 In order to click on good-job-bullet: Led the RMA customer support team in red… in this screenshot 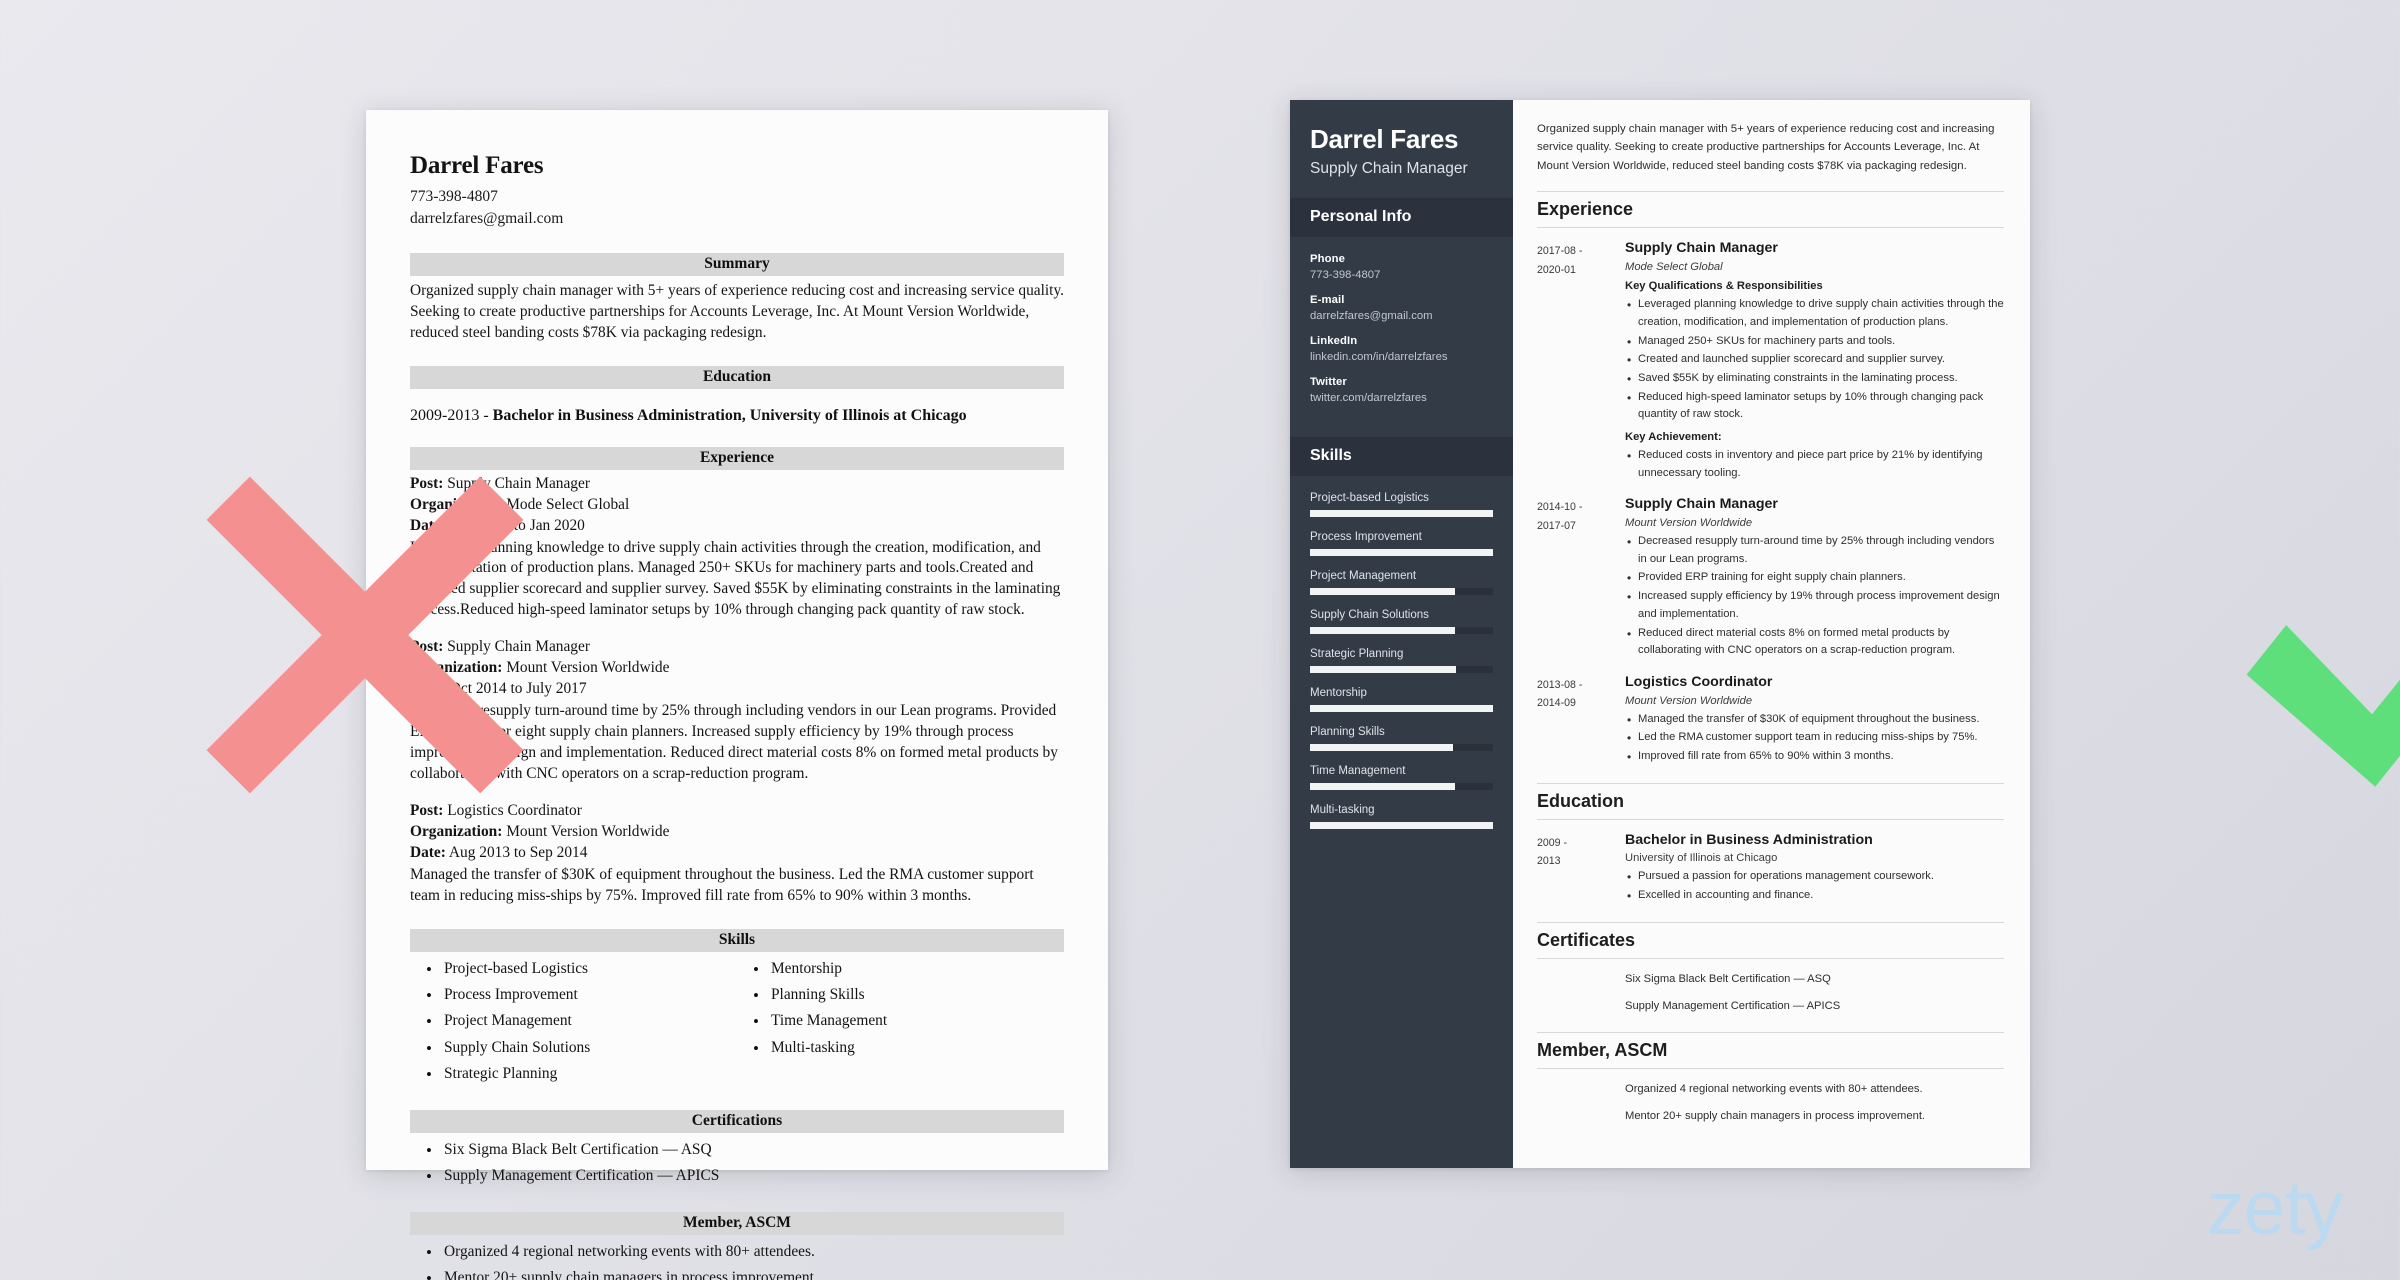, I will do `click(1814, 738)`.